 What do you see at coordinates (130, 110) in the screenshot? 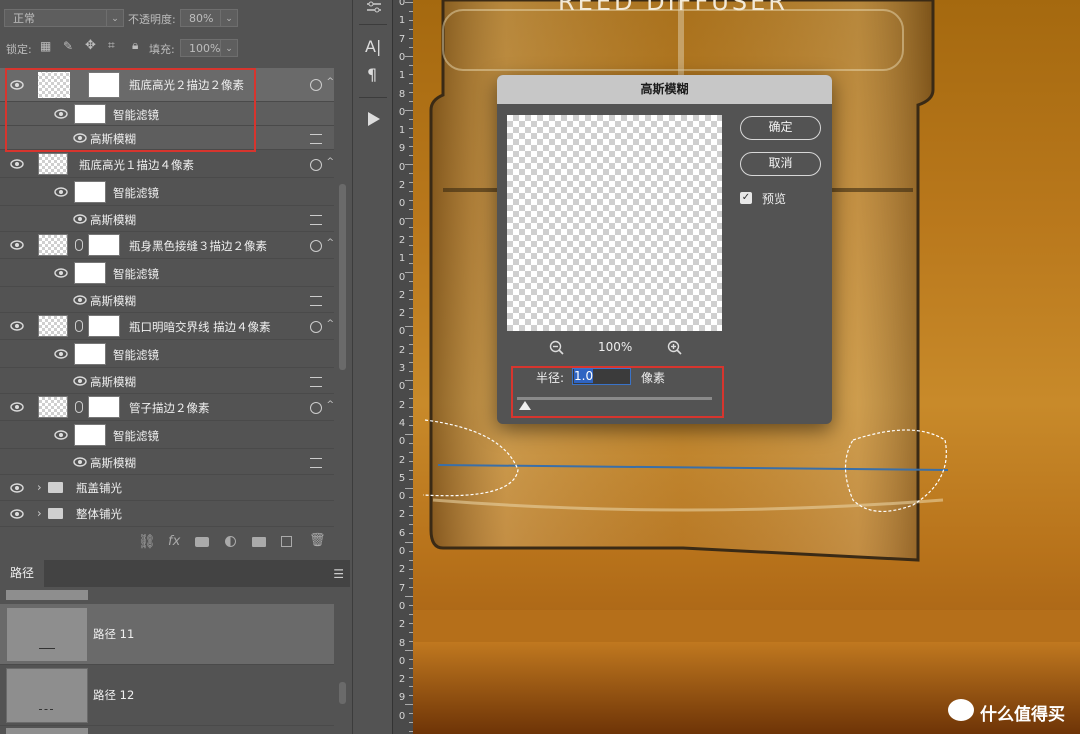
I see `highlight-box` at bounding box center [130, 110].